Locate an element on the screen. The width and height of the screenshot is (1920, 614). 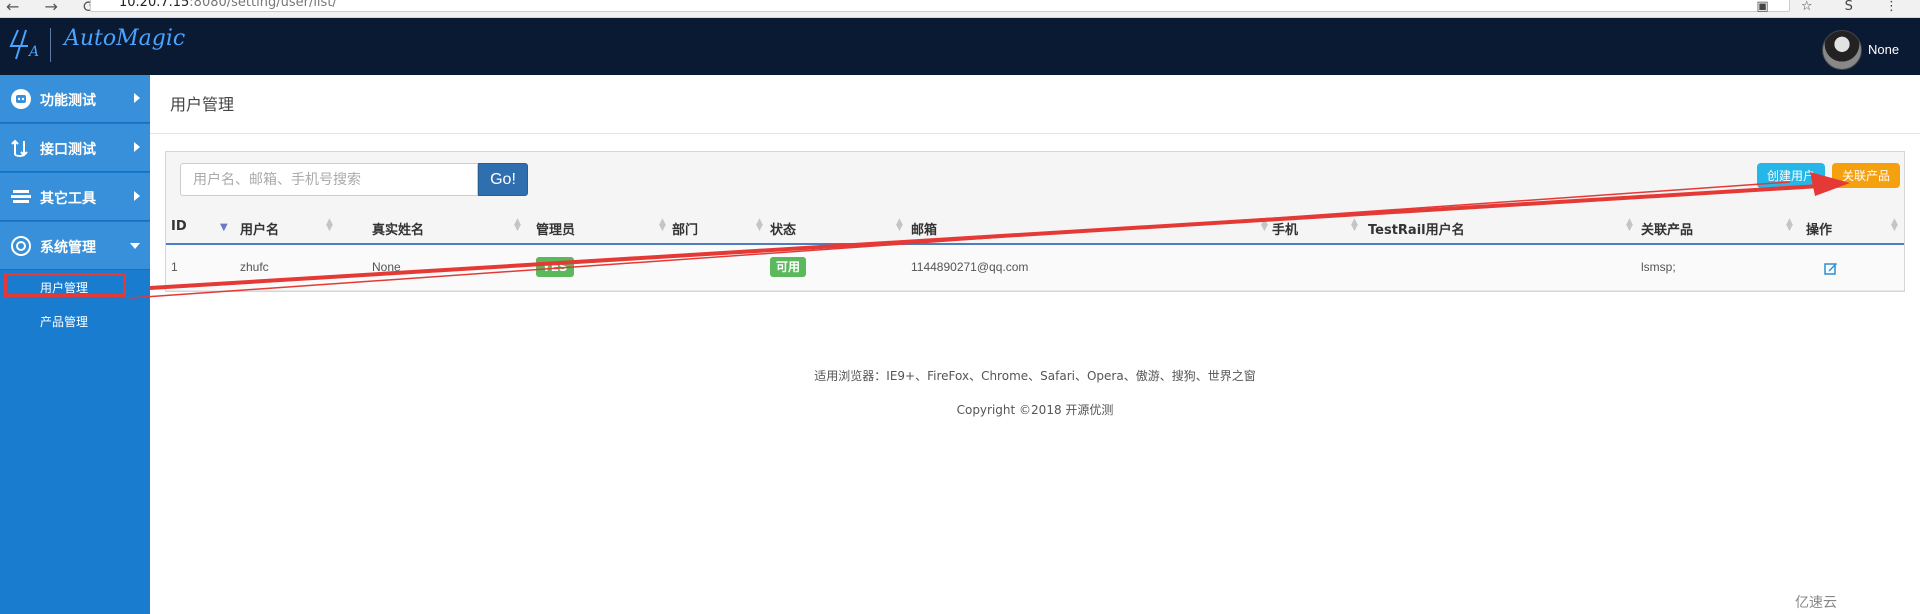
link-product-button: 关联产品 is located at coordinates (1866, 175).